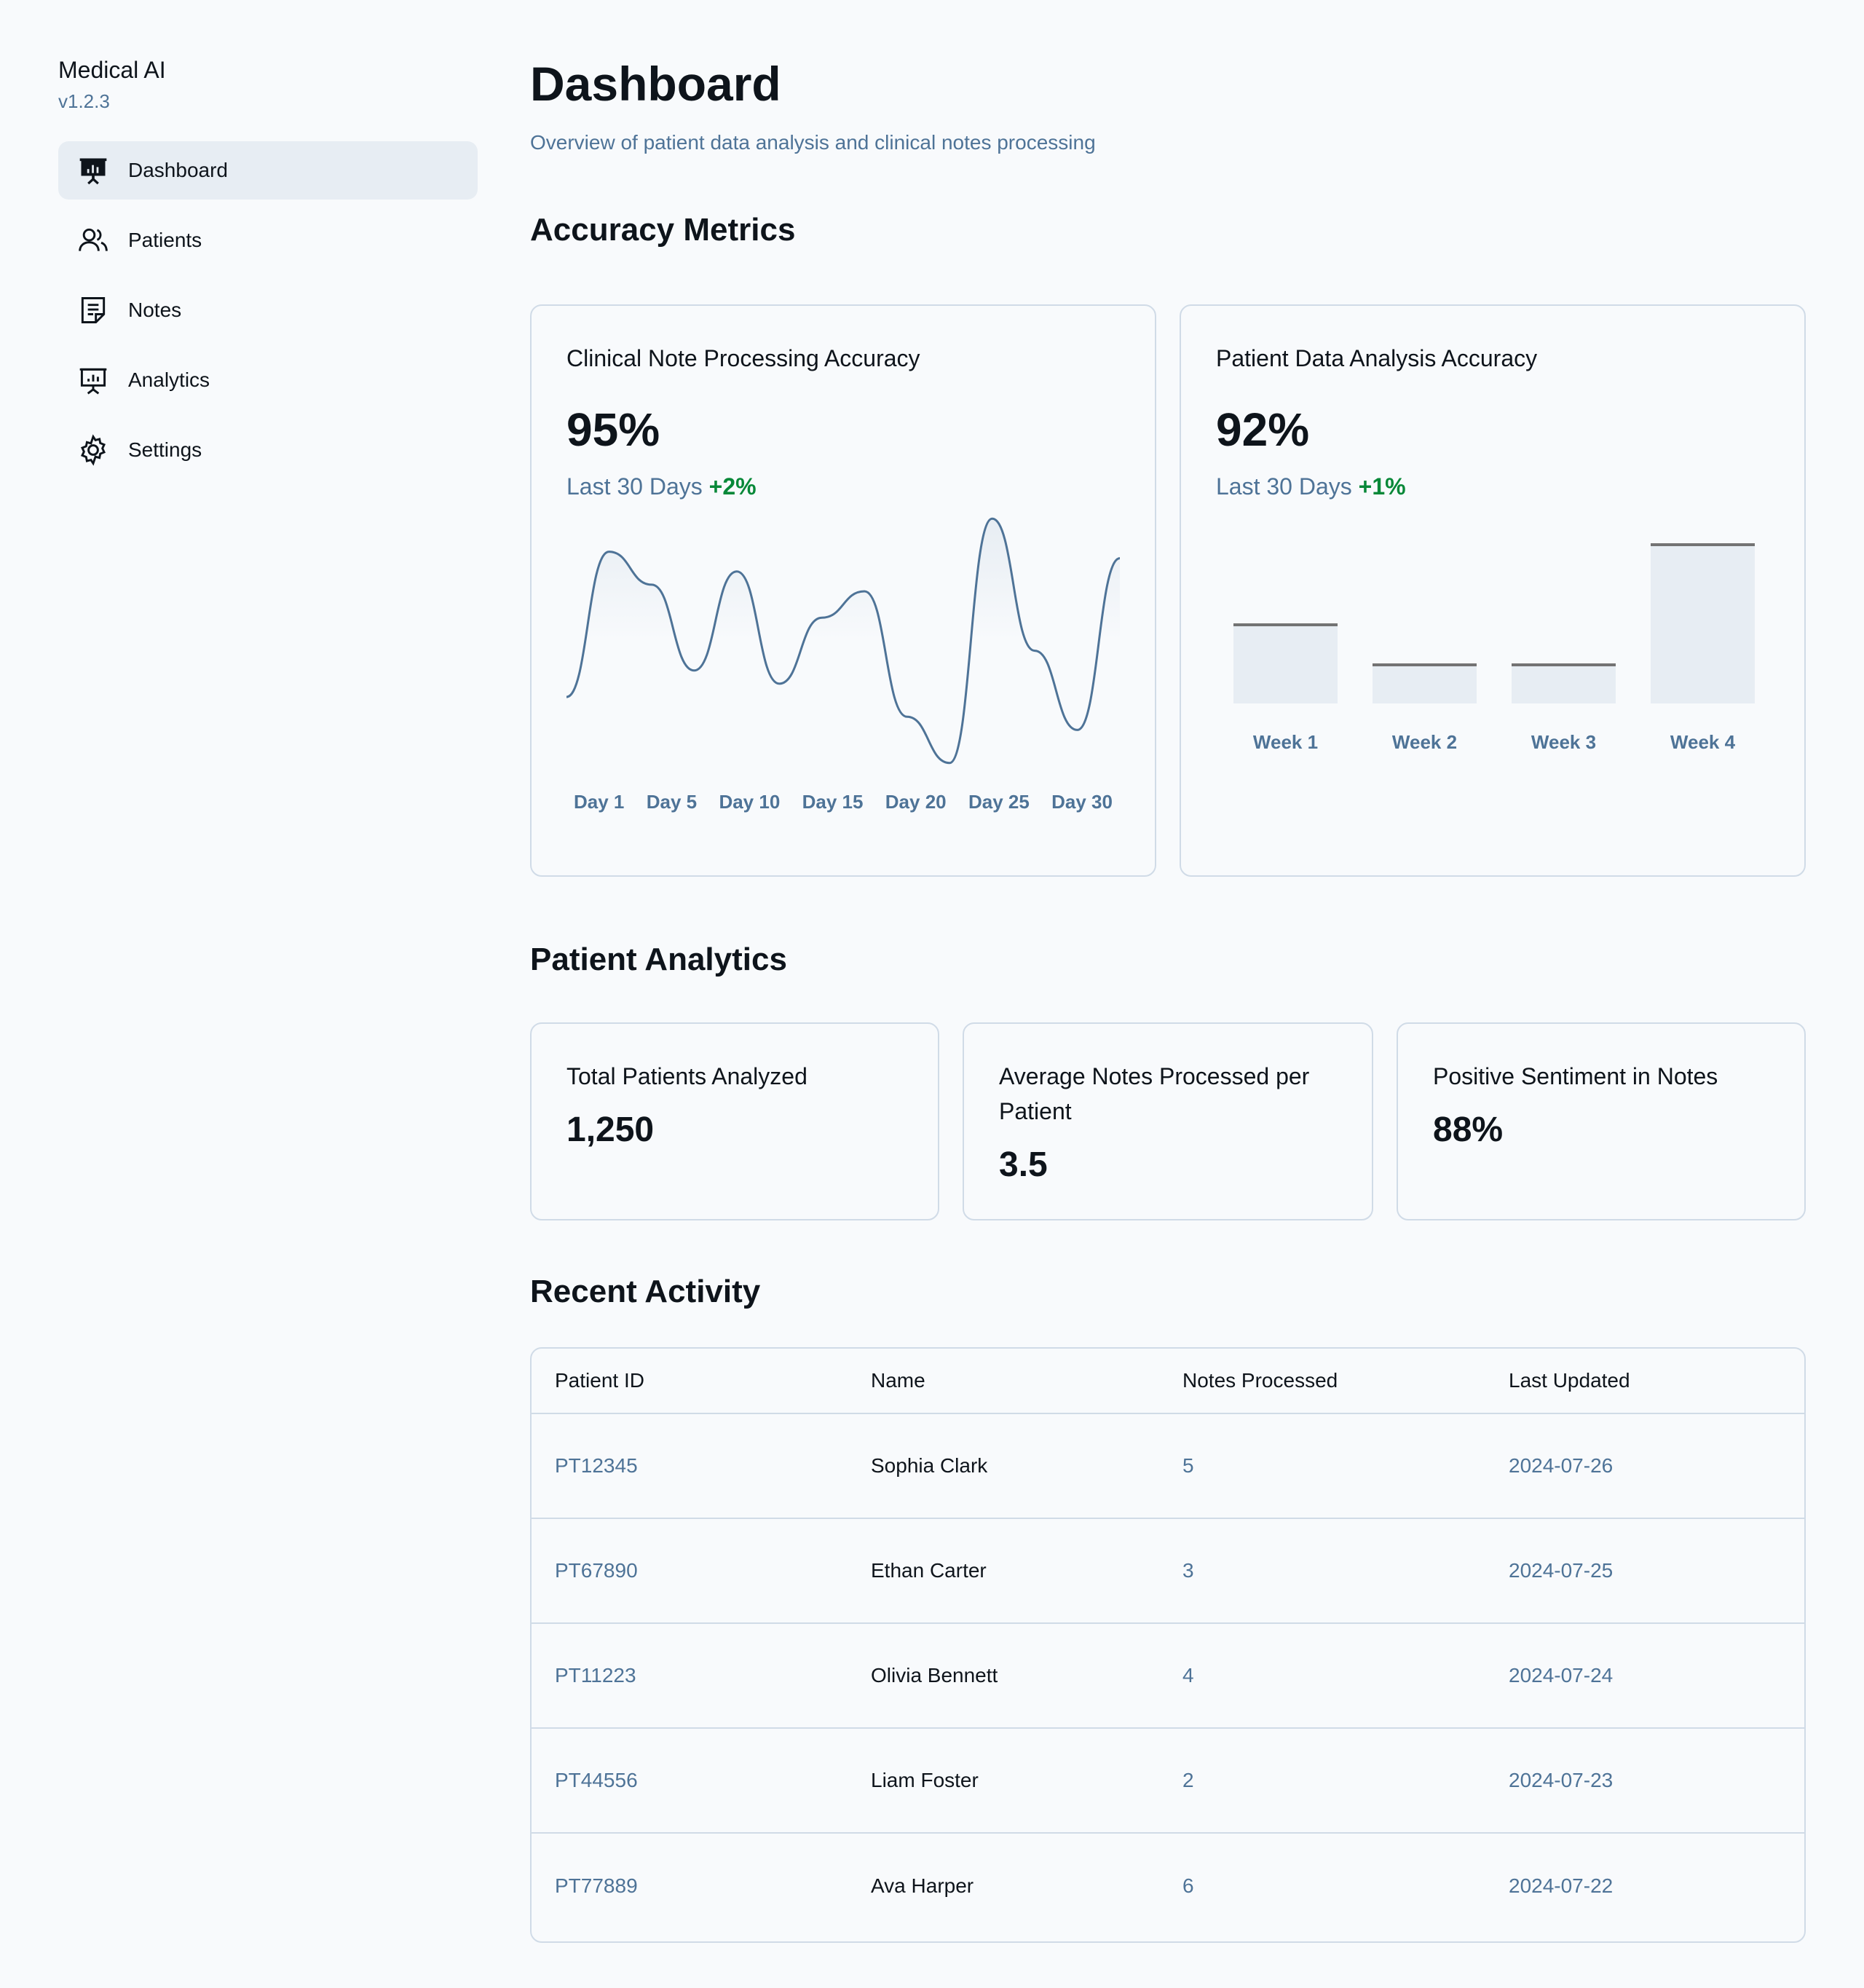 This screenshot has height=1988, width=1864. What do you see at coordinates (833, 802) in the screenshot?
I see `x-tick-label: Day 15` at bounding box center [833, 802].